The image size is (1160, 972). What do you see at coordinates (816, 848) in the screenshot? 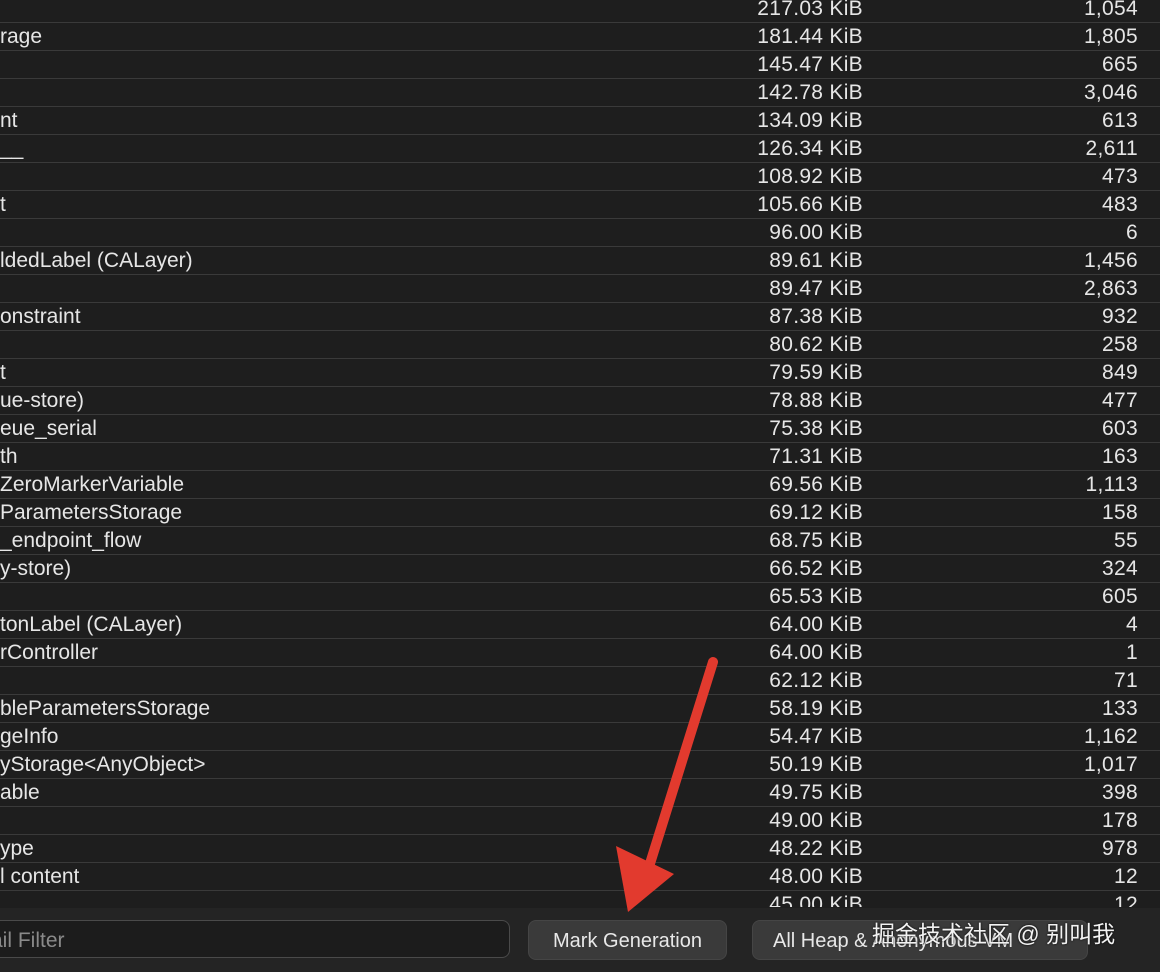
I see `row-total-bytes: 48.22 KiB` at bounding box center [816, 848].